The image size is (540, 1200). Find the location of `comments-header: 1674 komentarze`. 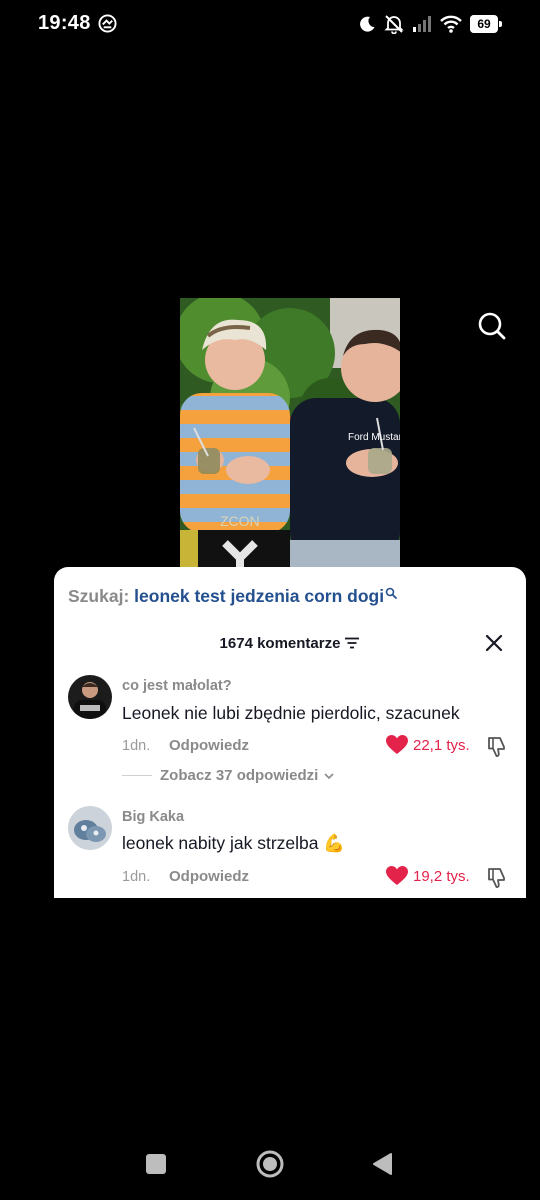

comments-header: 1674 komentarze is located at coordinates (290, 644).